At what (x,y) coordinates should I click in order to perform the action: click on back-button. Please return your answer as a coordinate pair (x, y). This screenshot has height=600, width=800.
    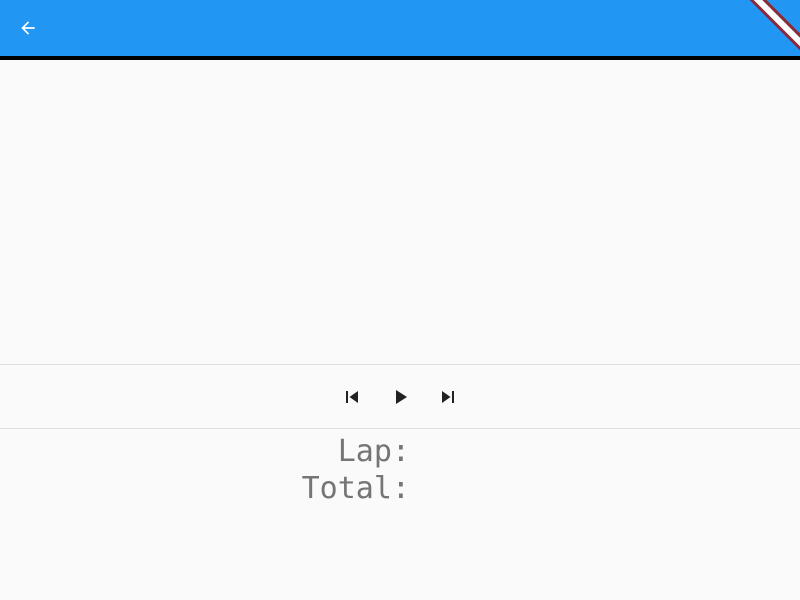
    Looking at the image, I should click on (28, 28).